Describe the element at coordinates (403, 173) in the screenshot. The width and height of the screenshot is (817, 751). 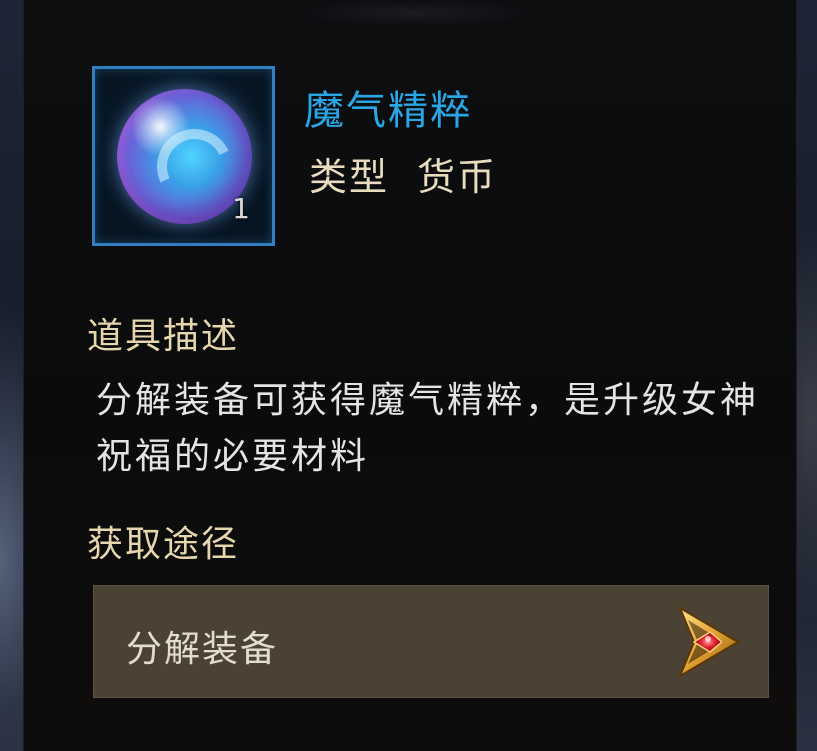
I see `item-type: 类型 货币` at that location.